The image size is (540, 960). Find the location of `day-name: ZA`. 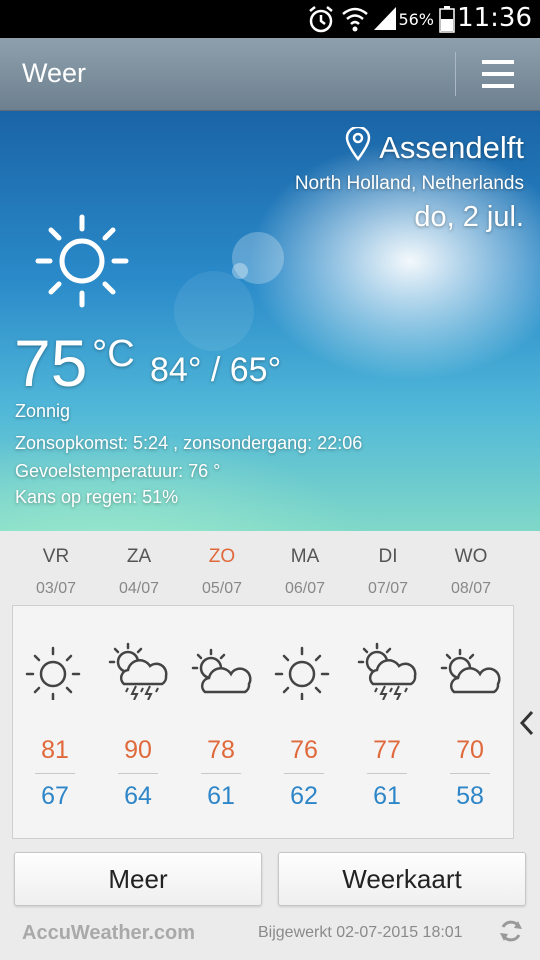

day-name: ZA is located at coordinates (139, 556).